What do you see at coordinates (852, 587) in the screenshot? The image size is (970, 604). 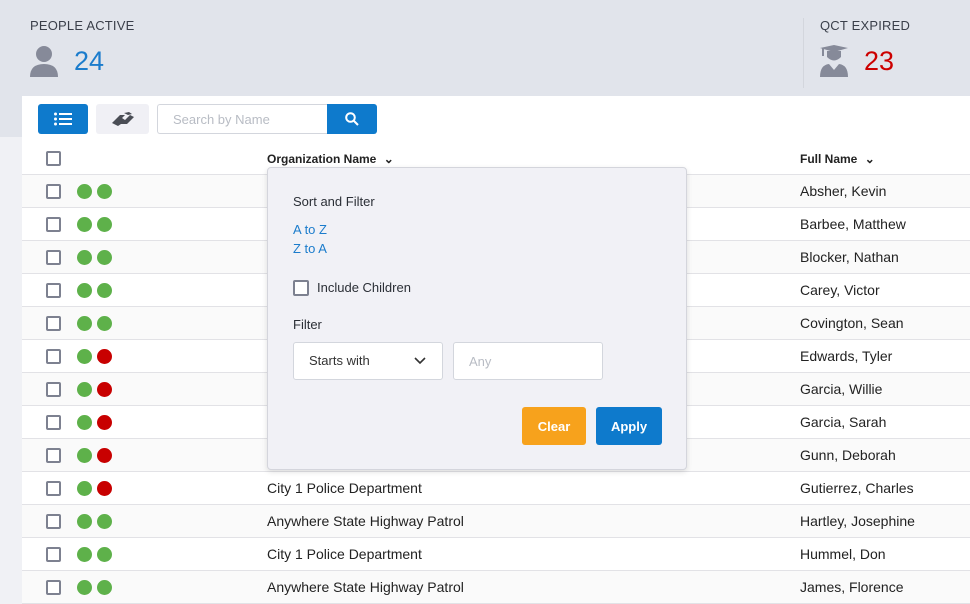 I see `full-name: James, Florence` at bounding box center [852, 587].